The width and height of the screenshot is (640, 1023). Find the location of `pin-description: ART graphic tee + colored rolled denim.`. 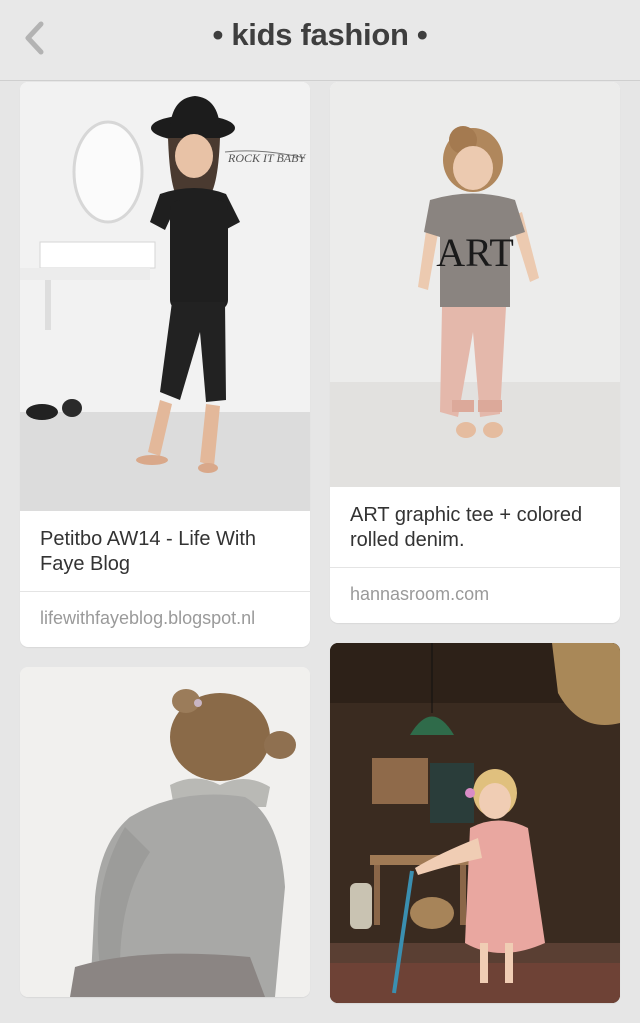

pin-description: ART graphic tee + colored rolled denim. is located at coordinates (466, 527).